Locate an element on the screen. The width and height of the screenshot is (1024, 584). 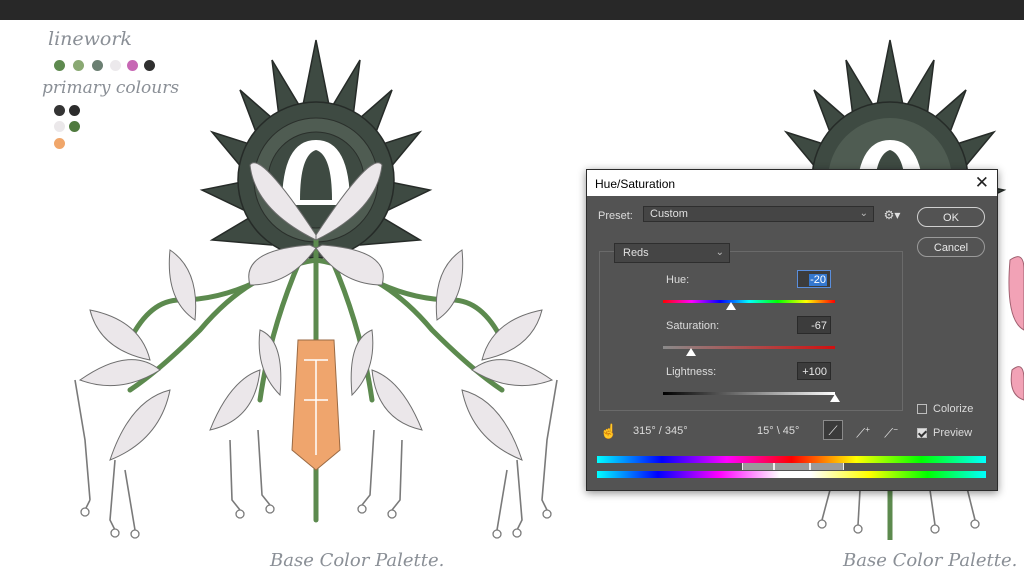
lightness-input: +100 is located at coordinates (814, 371).